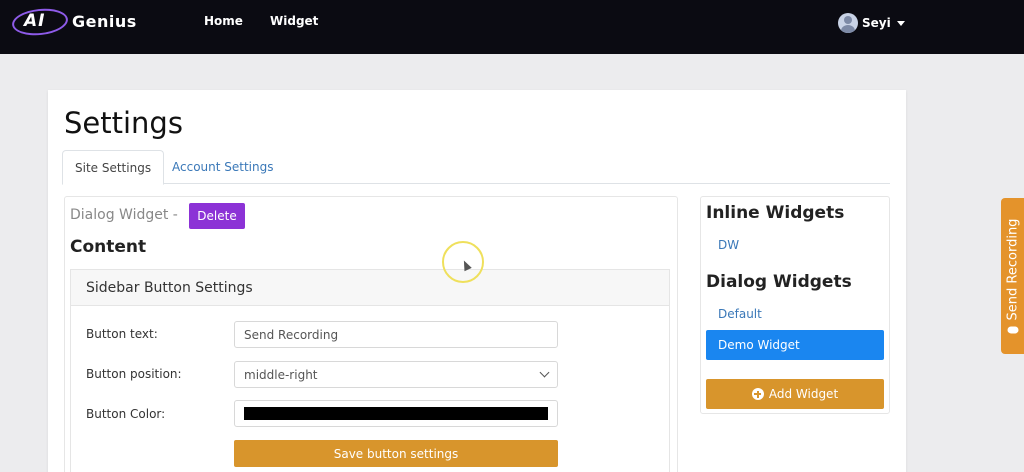  What do you see at coordinates (803, 394) in the screenshot?
I see `add-widget-label: Add Widget` at bounding box center [803, 394].